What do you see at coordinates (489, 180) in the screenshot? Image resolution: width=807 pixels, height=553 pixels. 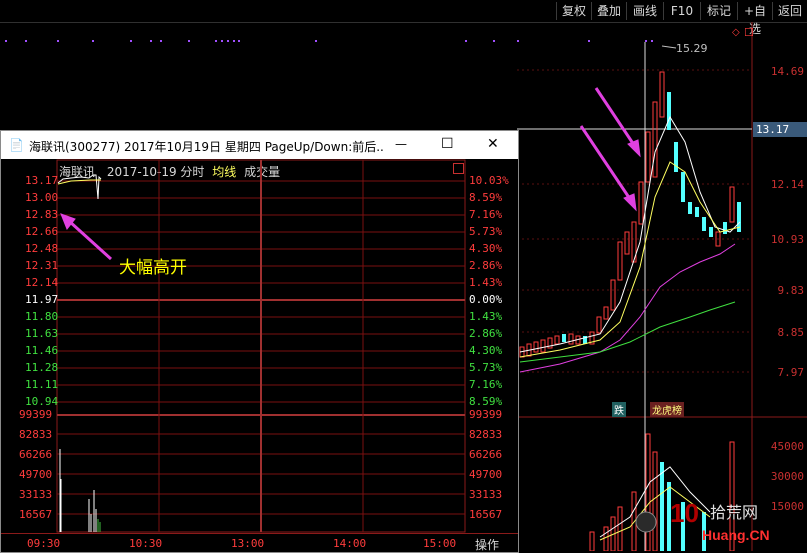 I see `pct-label: 10.03%` at bounding box center [489, 180].